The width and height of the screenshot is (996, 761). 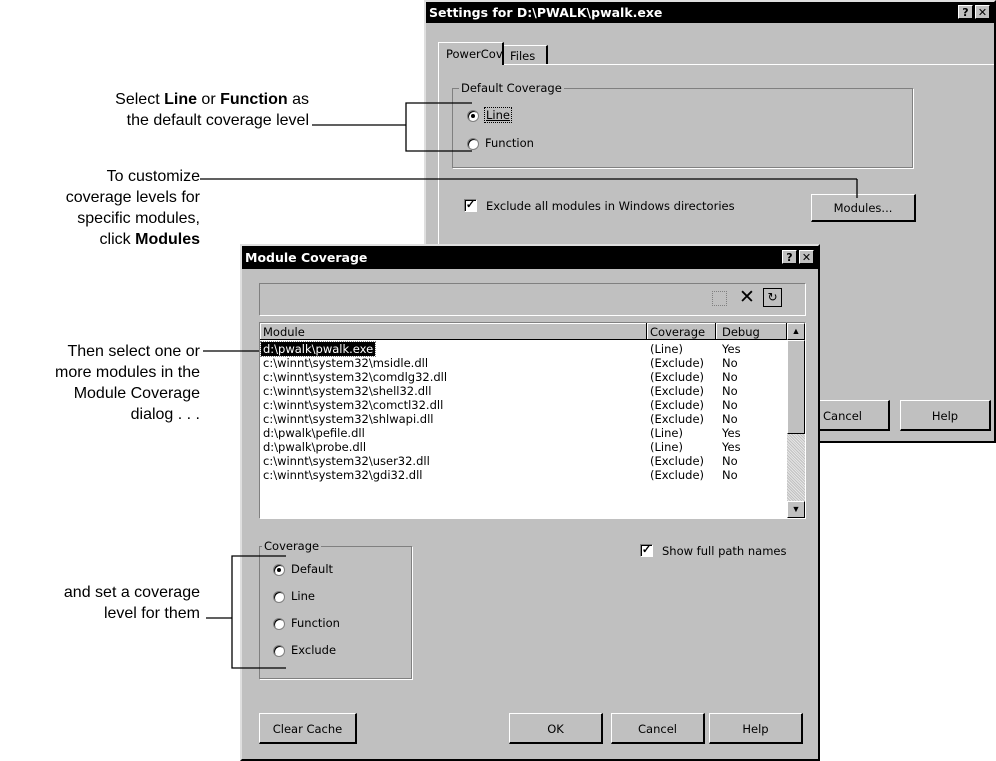 What do you see at coordinates (796, 387) in the screenshot?
I see `scroll-thumb` at bounding box center [796, 387].